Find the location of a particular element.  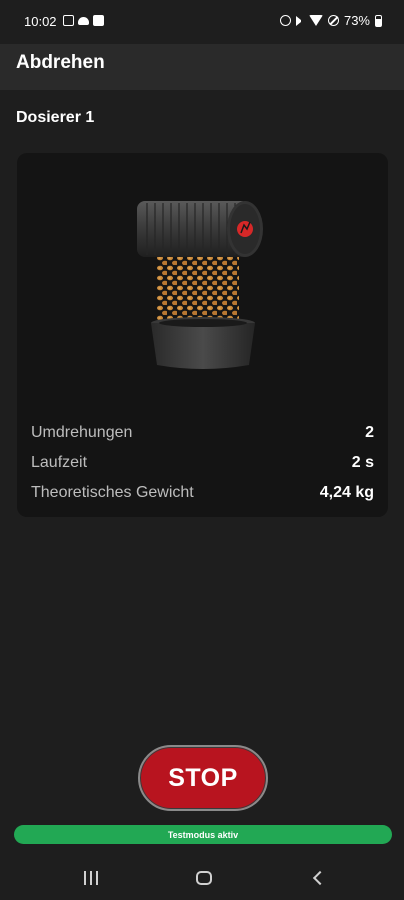

info-label: Umdrehungen is located at coordinates (82, 432).